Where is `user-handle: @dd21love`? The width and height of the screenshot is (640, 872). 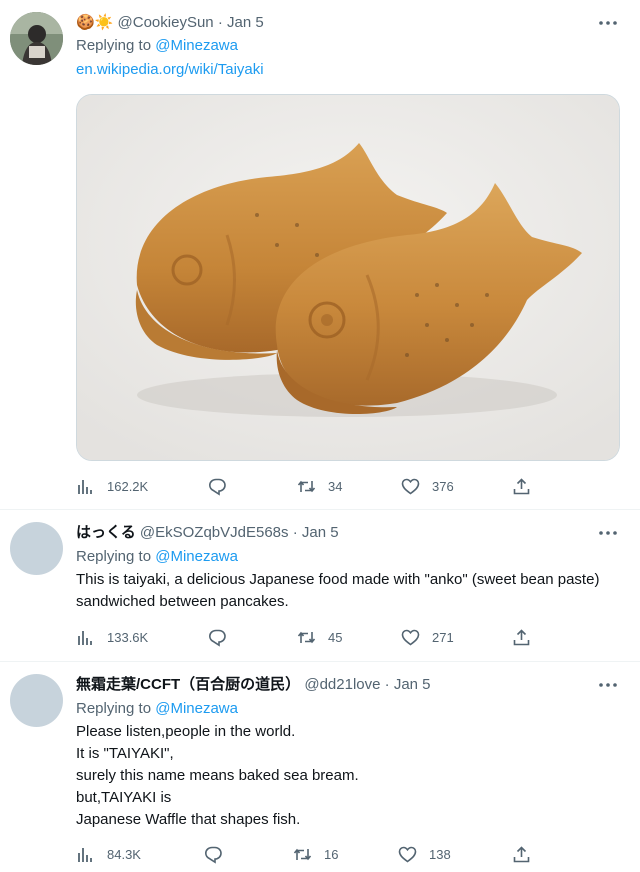 user-handle: @dd21love is located at coordinates (342, 684).